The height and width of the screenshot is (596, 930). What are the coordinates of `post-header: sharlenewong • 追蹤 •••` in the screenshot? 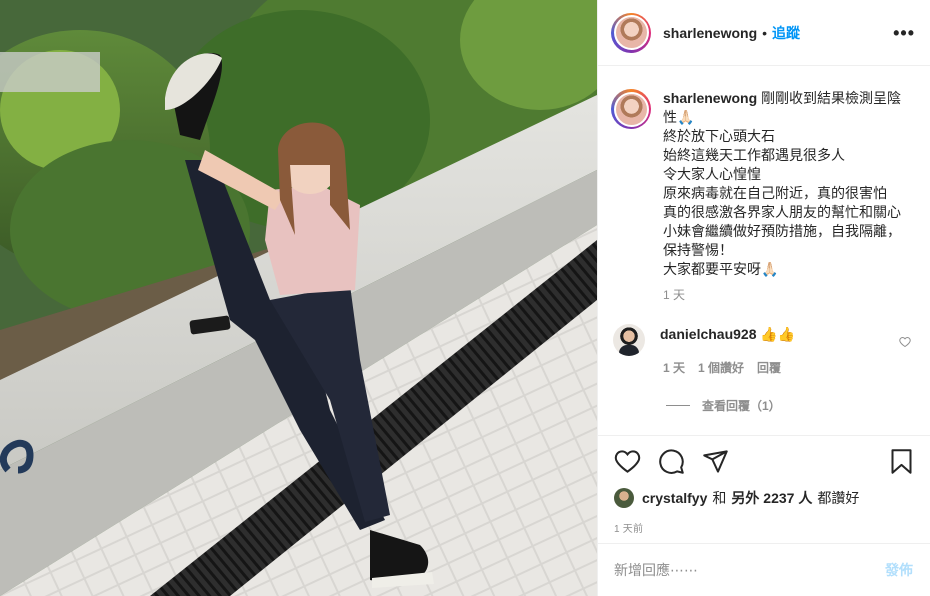 It's located at (764, 33).